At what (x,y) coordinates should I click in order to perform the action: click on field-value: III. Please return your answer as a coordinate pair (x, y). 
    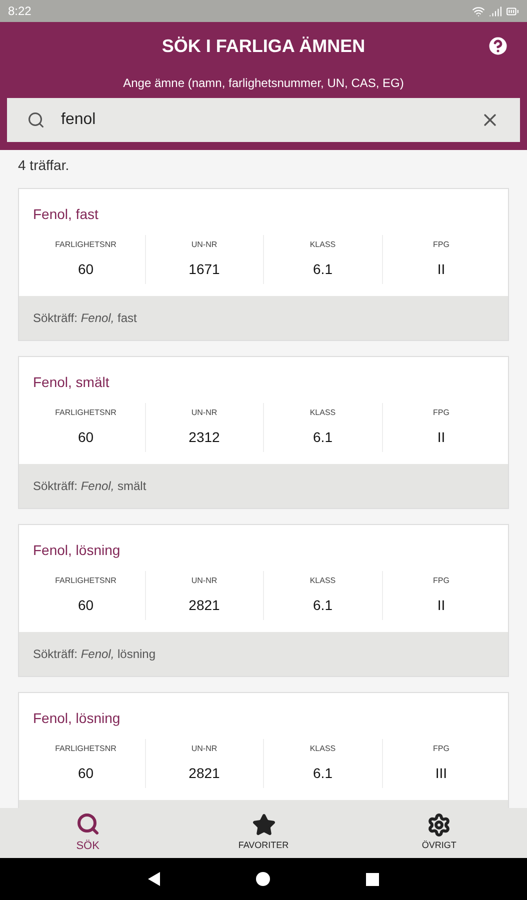
    Looking at the image, I should click on (441, 773).